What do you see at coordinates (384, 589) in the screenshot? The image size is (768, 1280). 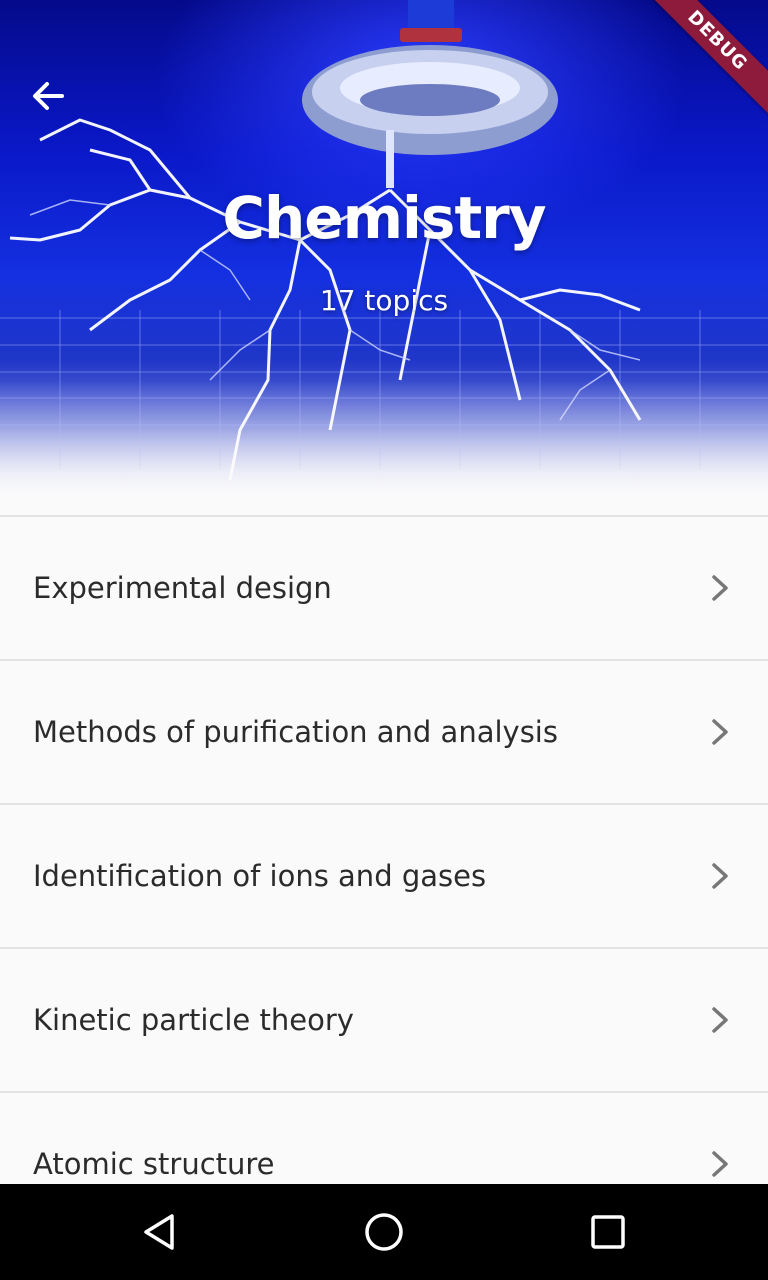 I see `topic-row: Experimental design` at bounding box center [384, 589].